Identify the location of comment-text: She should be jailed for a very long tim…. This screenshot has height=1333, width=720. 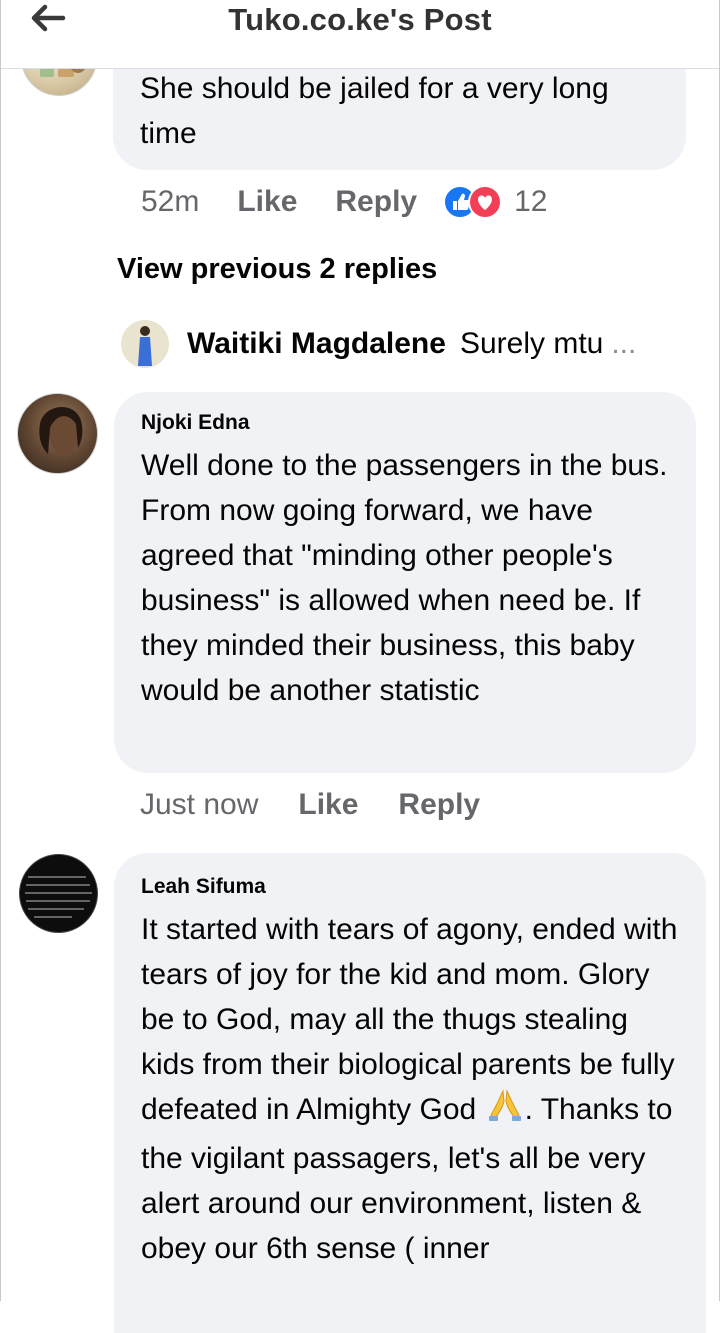
(374, 111).